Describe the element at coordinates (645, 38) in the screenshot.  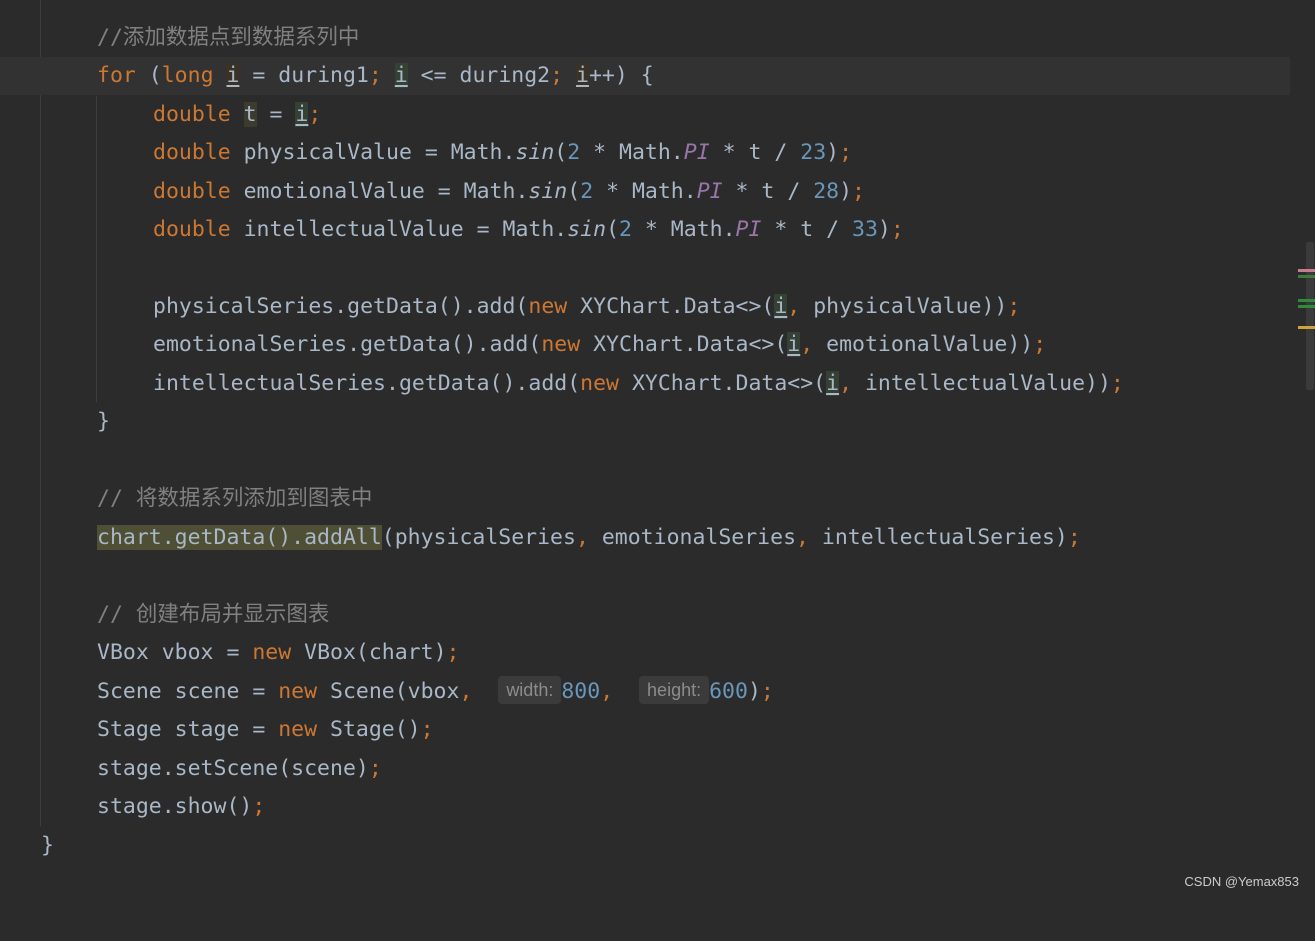
I see `code-line: //添加数据点到数据系列中` at that location.